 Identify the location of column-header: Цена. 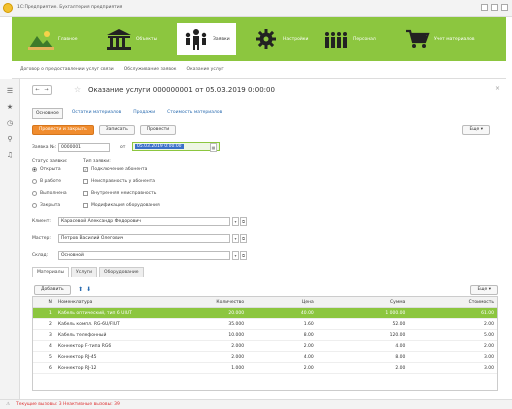
(282, 302).